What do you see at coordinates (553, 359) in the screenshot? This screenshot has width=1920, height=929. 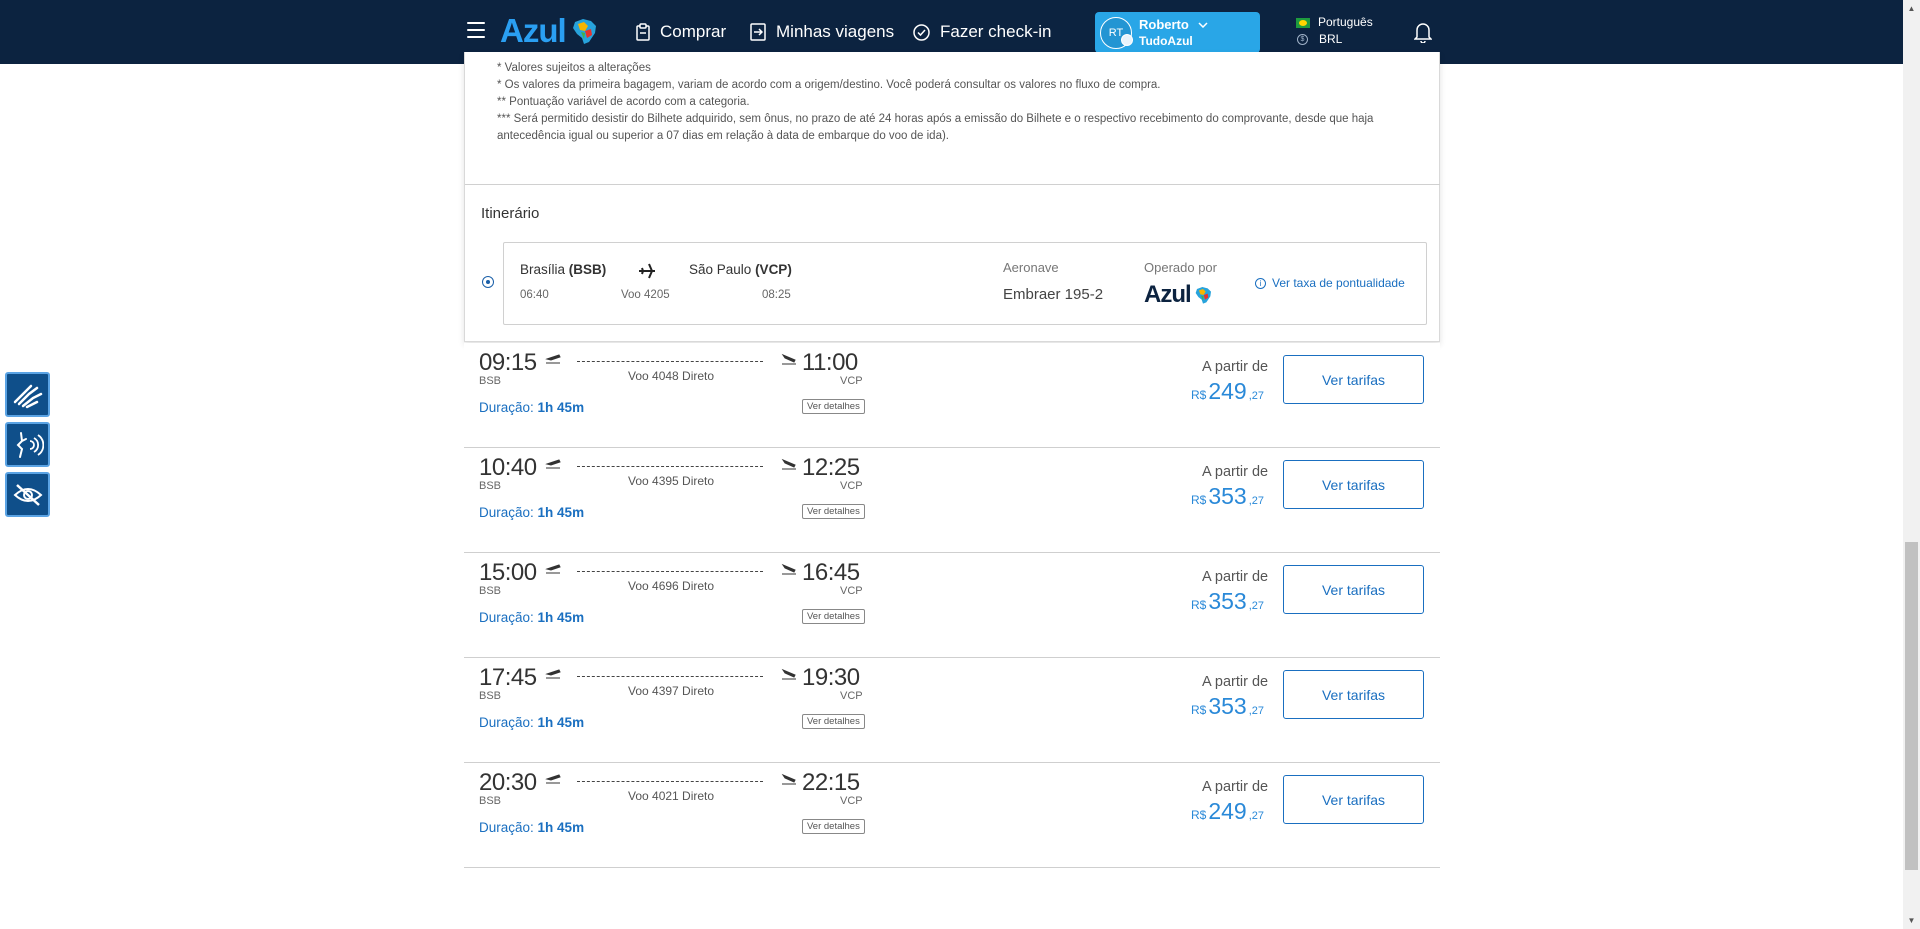 I see `takeoff-icon` at bounding box center [553, 359].